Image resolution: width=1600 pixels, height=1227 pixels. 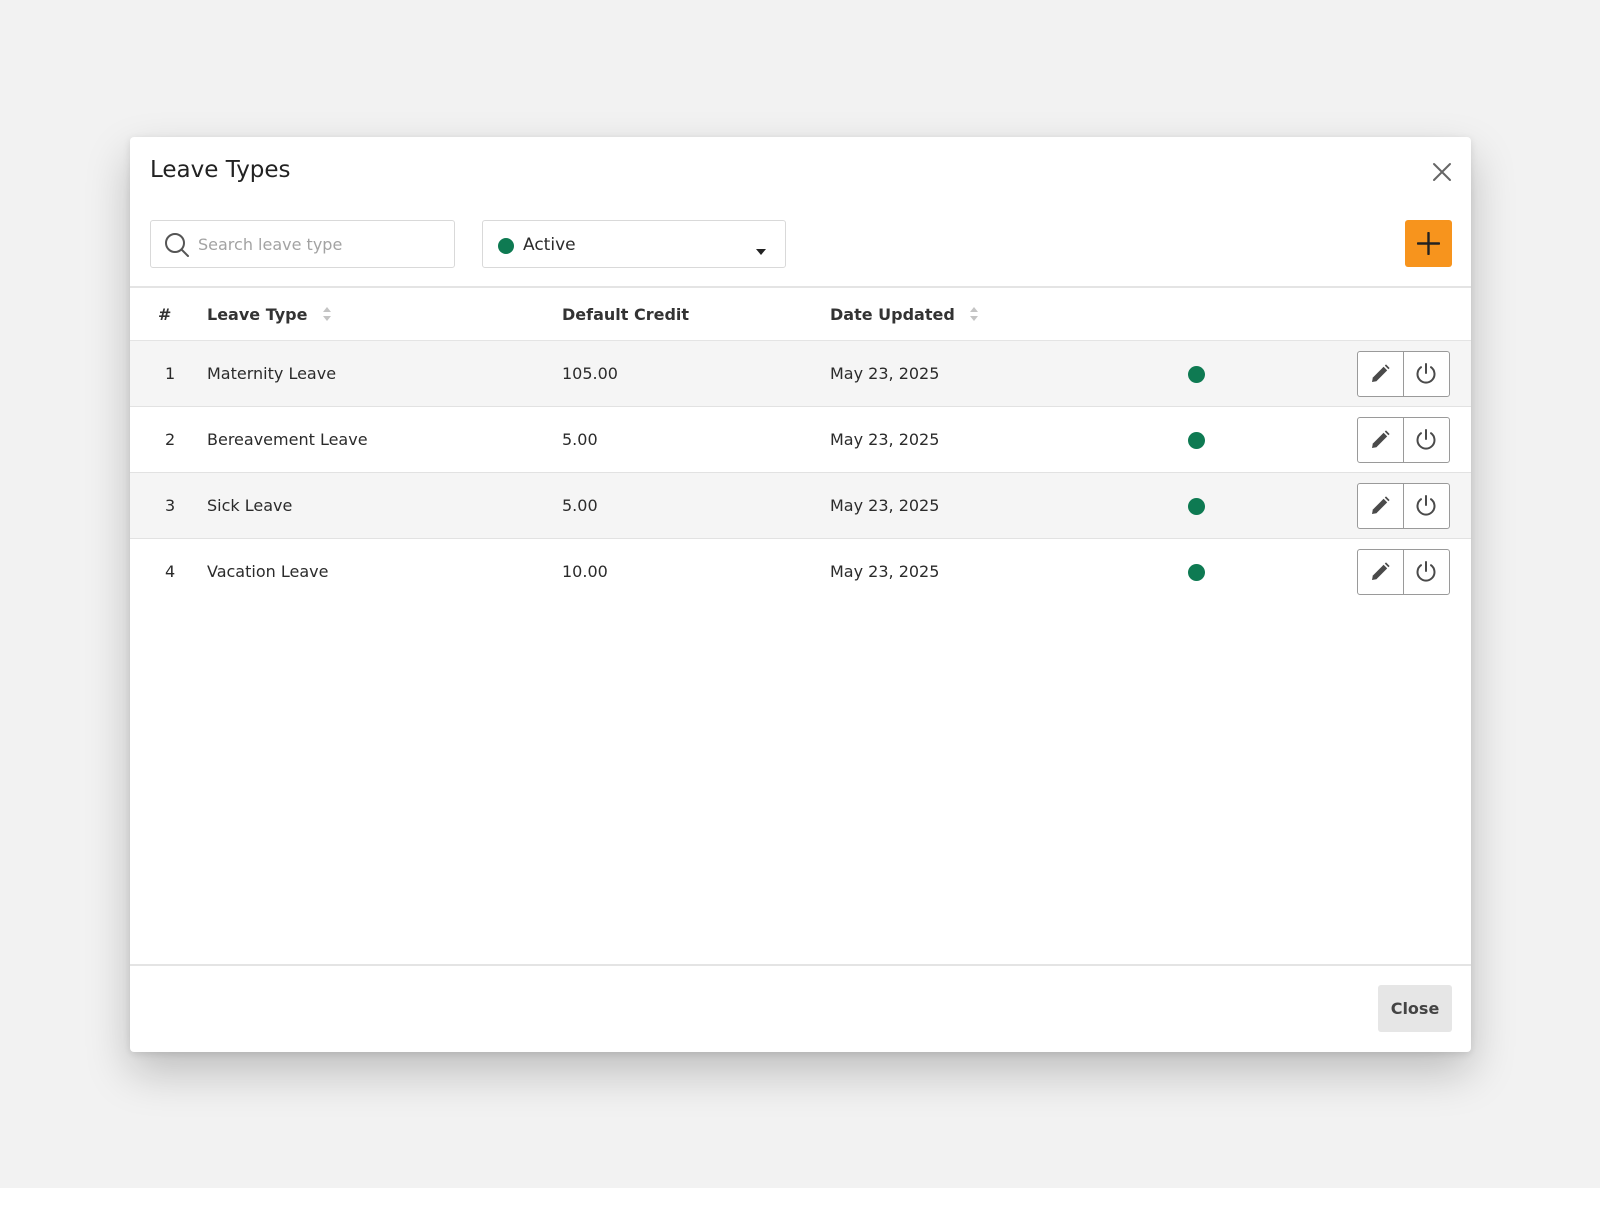 What do you see at coordinates (220, 170) in the screenshot?
I see `modal-title: Leave Types` at bounding box center [220, 170].